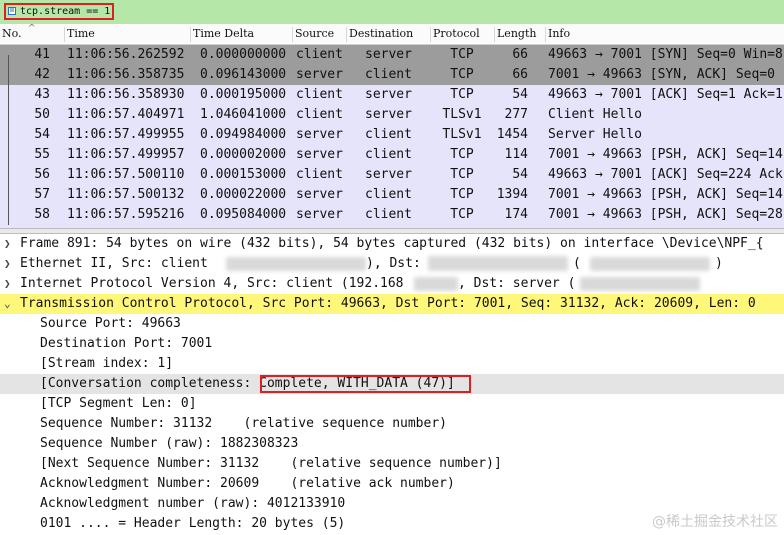  Describe the element at coordinates (392, 404) in the screenshot. I see `tcp-field: [TCP Segment Len: 0]` at that location.